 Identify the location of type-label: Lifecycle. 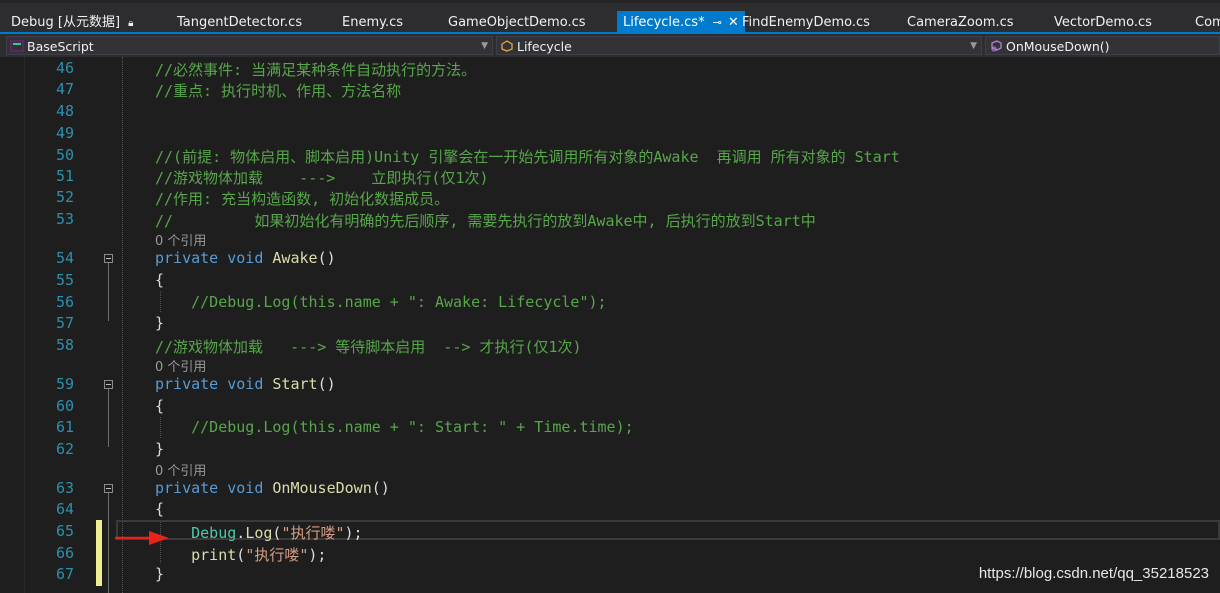
(544, 46).